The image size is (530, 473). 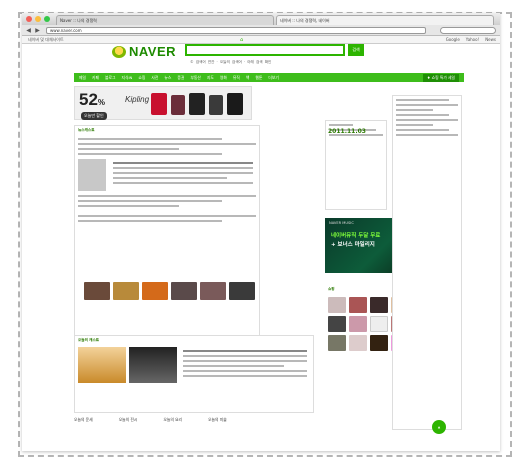 I want to click on gnb-shopping: 쇼핑, so click(x=141, y=78).